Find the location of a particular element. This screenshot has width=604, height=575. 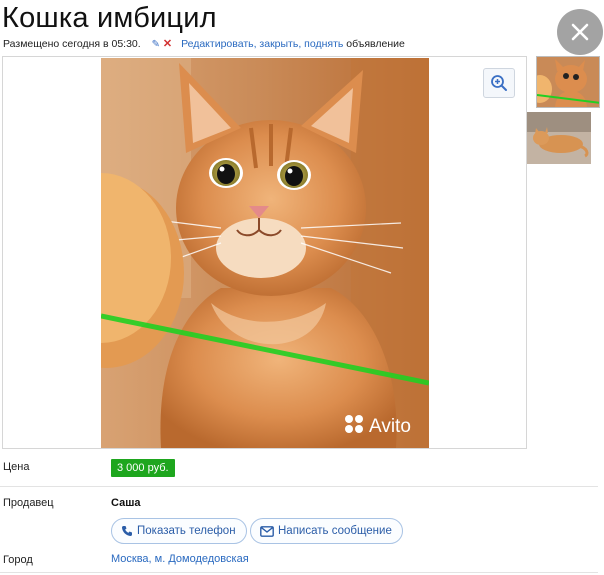

watermark-text: Avito is located at coordinates (390, 426).